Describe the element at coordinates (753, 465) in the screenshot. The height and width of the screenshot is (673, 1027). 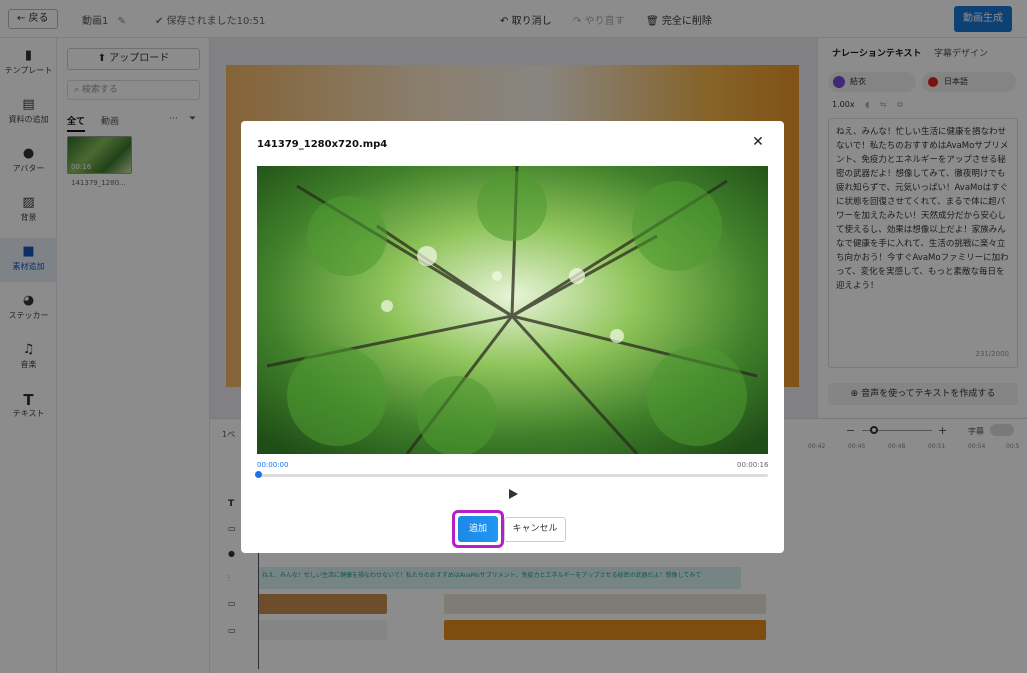
I see `total-time: 00:00:16` at that location.